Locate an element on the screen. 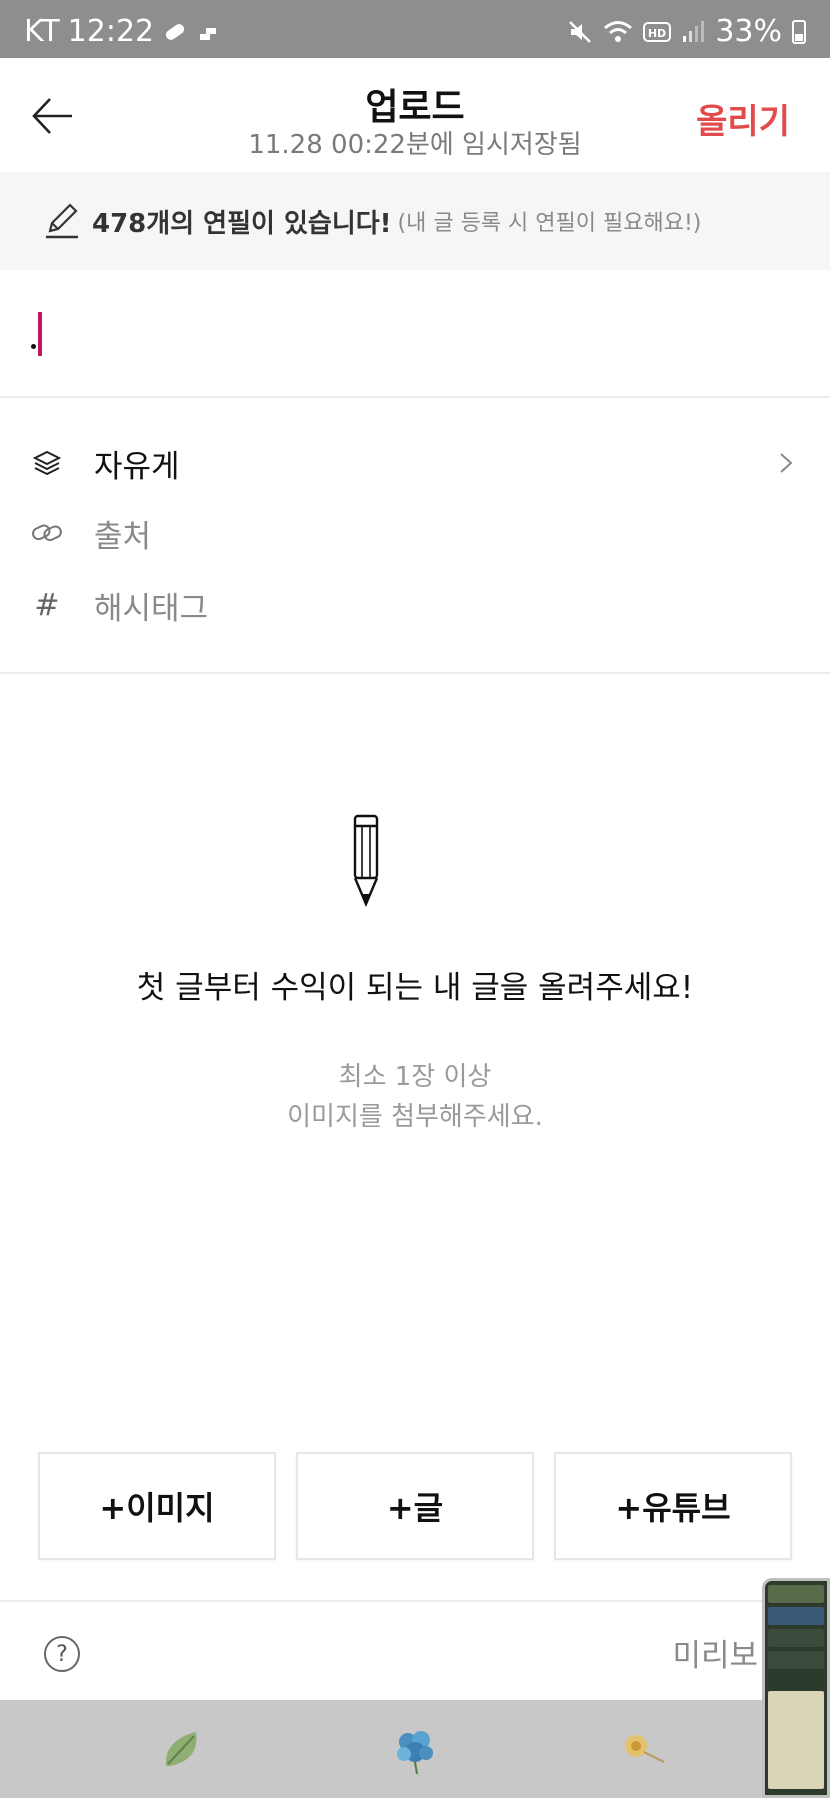 This screenshot has height=1798, width=830. link-icon is located at coordinates (47, 533).